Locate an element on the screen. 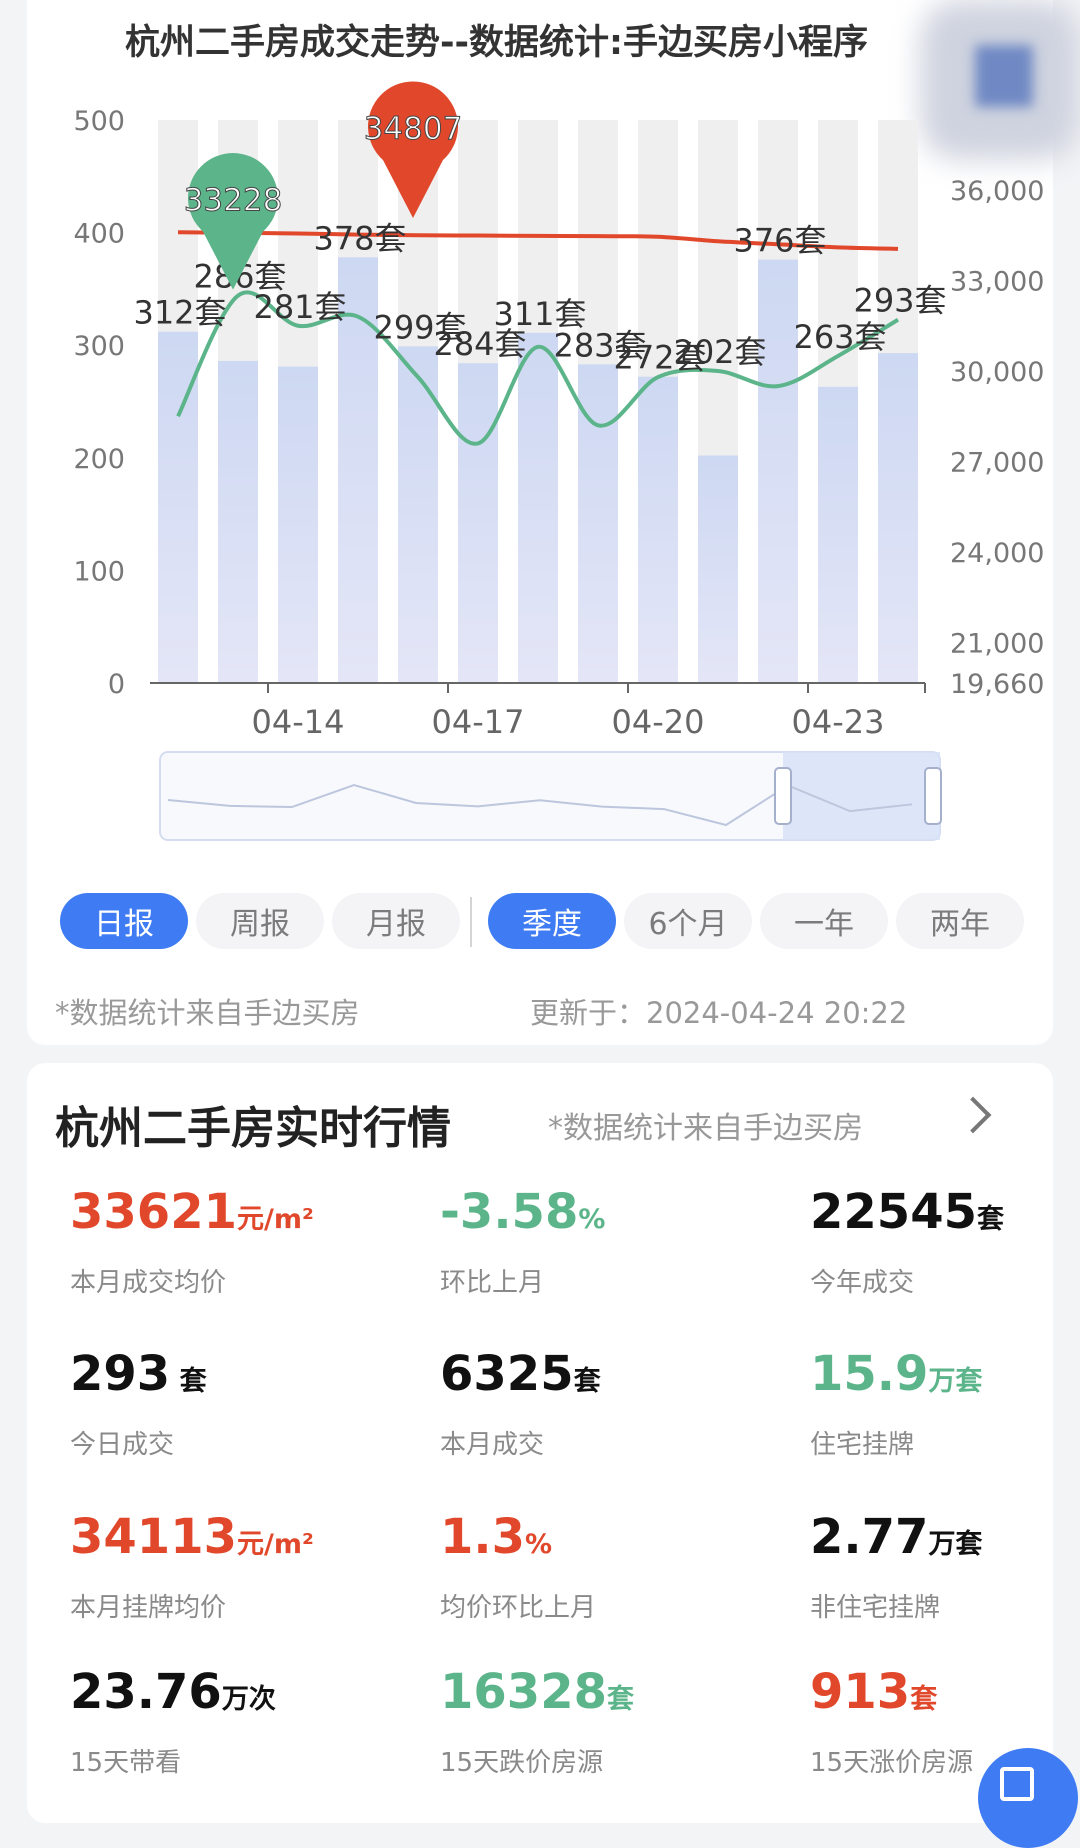 The image size is (1080, 1848). stat-label: 本月成交均价 is located at coordinates (148, 1283).